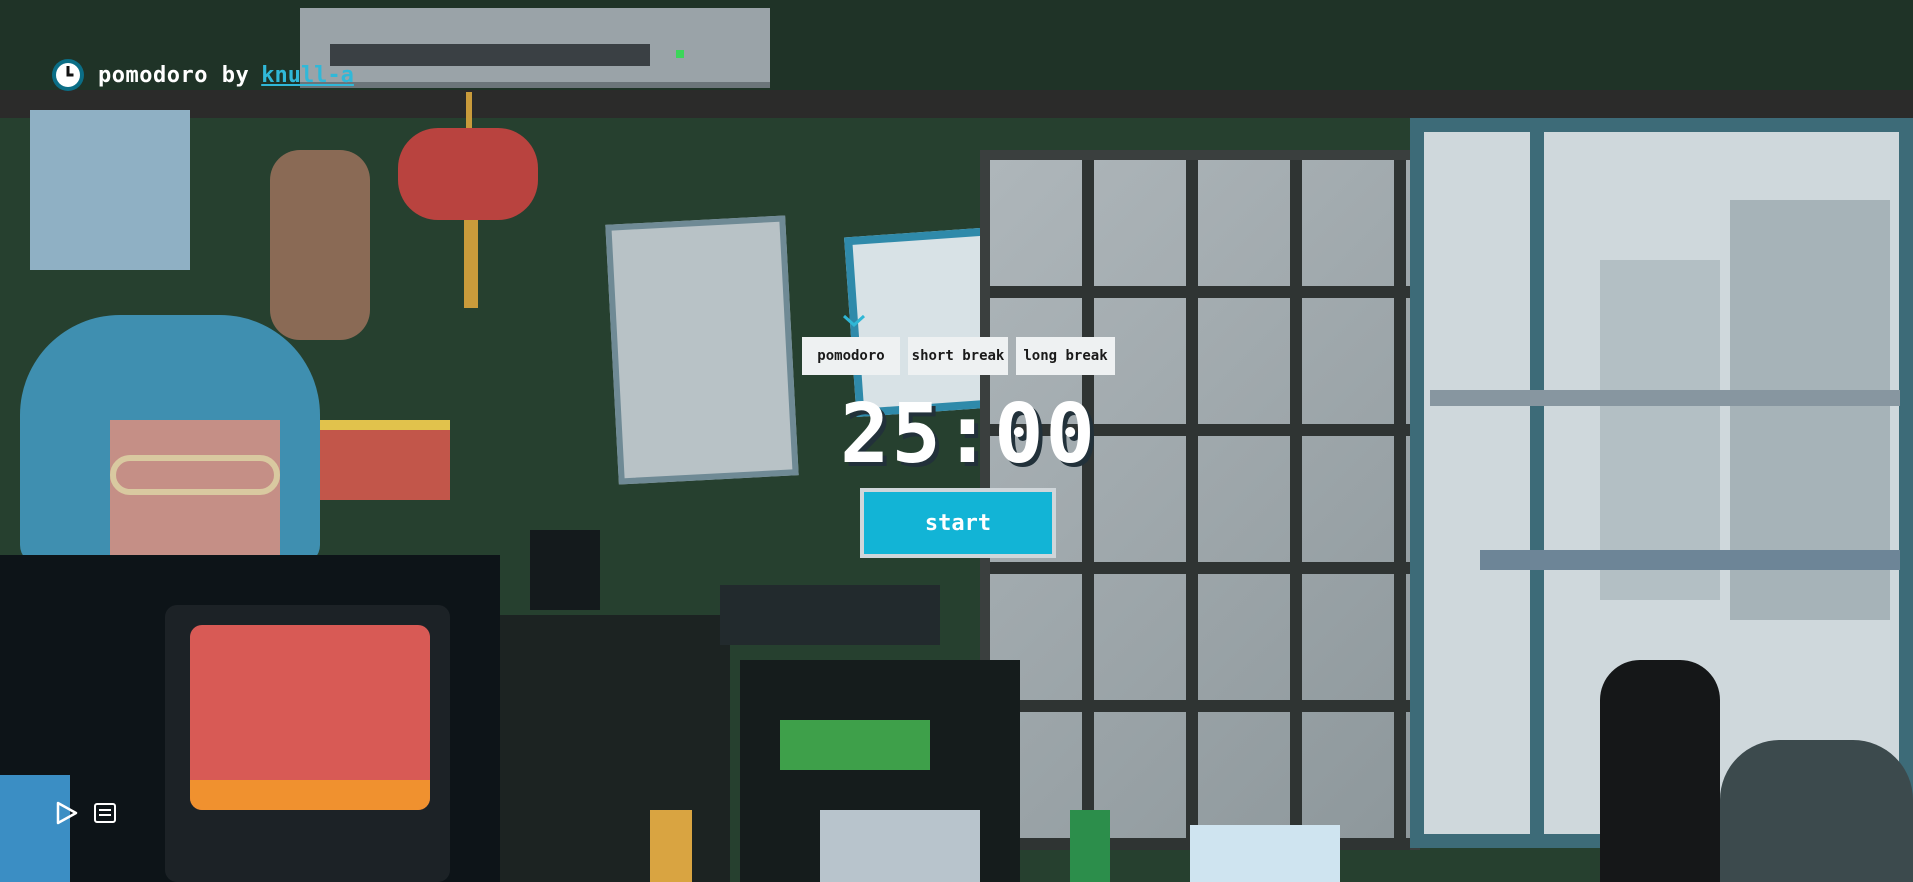 The image size is (1913, 882). Describe the element at coordinates (854, 320) in the screenshot. I see `chevron-down-icon` at that location.